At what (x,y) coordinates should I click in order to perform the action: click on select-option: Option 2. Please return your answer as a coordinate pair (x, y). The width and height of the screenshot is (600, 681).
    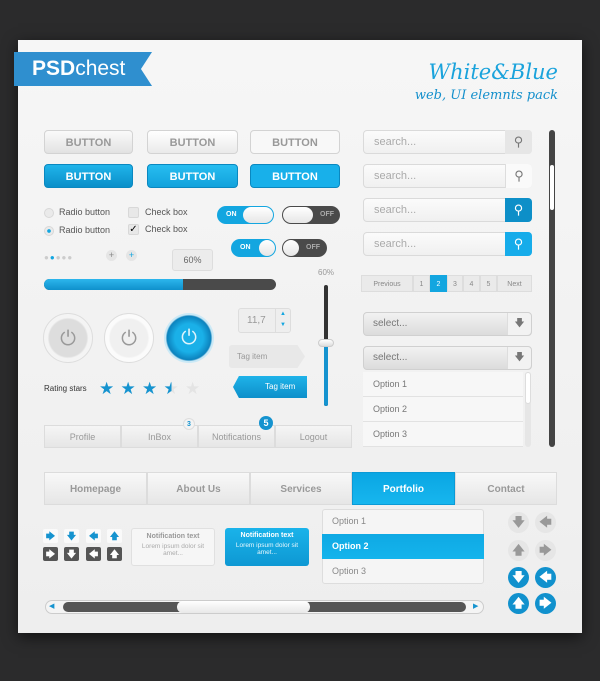
    Looking at the image, I should click on (443, 409).